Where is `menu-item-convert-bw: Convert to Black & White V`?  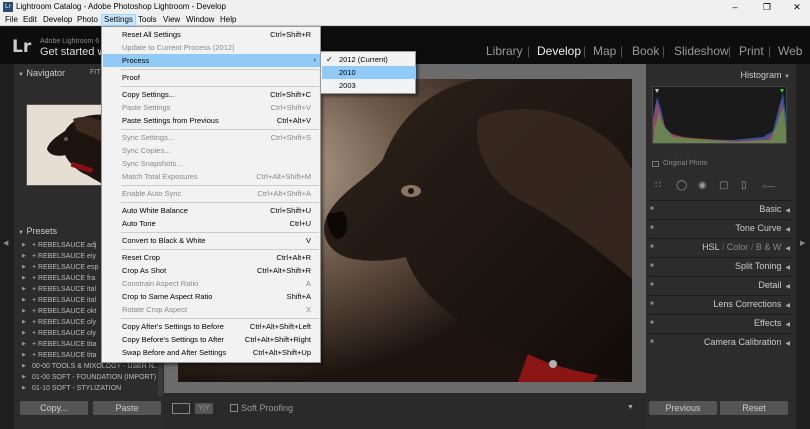
menu-item-convert-bw: Convert to Black & White V is located at coordinates (212, 240).